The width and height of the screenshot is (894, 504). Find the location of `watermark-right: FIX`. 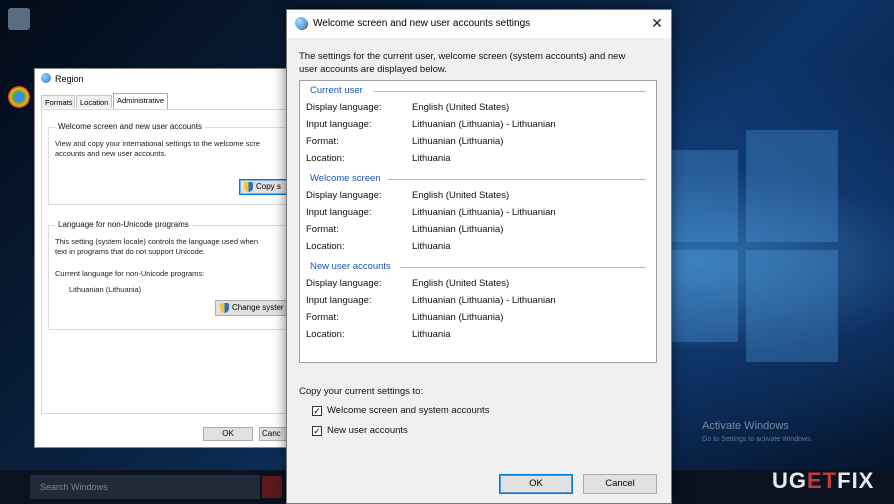

watermark-right: FIX is located at coordinates (856, 480).